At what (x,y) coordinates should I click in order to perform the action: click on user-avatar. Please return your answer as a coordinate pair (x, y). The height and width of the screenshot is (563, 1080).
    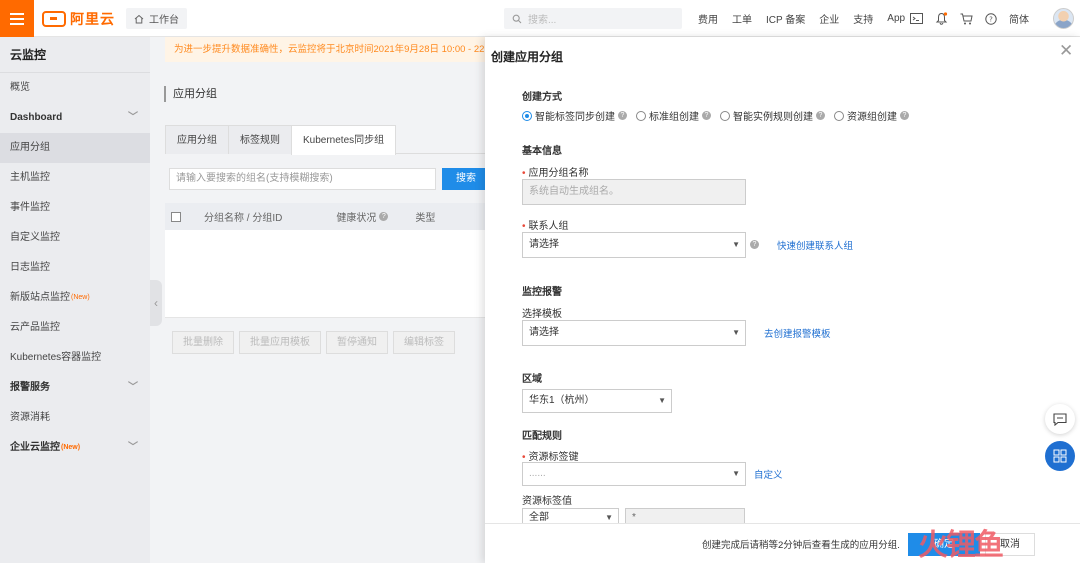
    Looking at the image, I should click on (1063, 18).